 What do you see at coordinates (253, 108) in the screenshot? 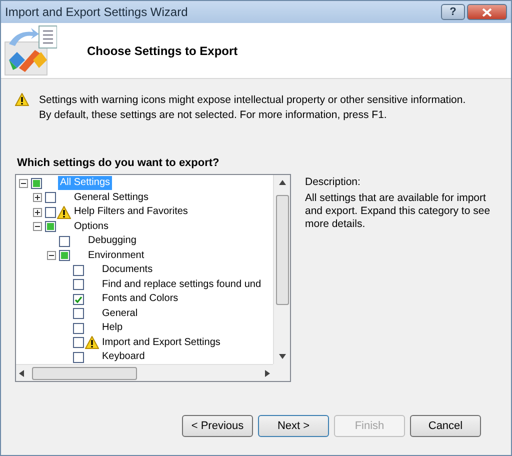
I see `warning-text: Settings with warning icons might expose intellectual property or other sensitive information. By default, these settings are not selected. For more information, press F1.` at bounding box center [253, 108].